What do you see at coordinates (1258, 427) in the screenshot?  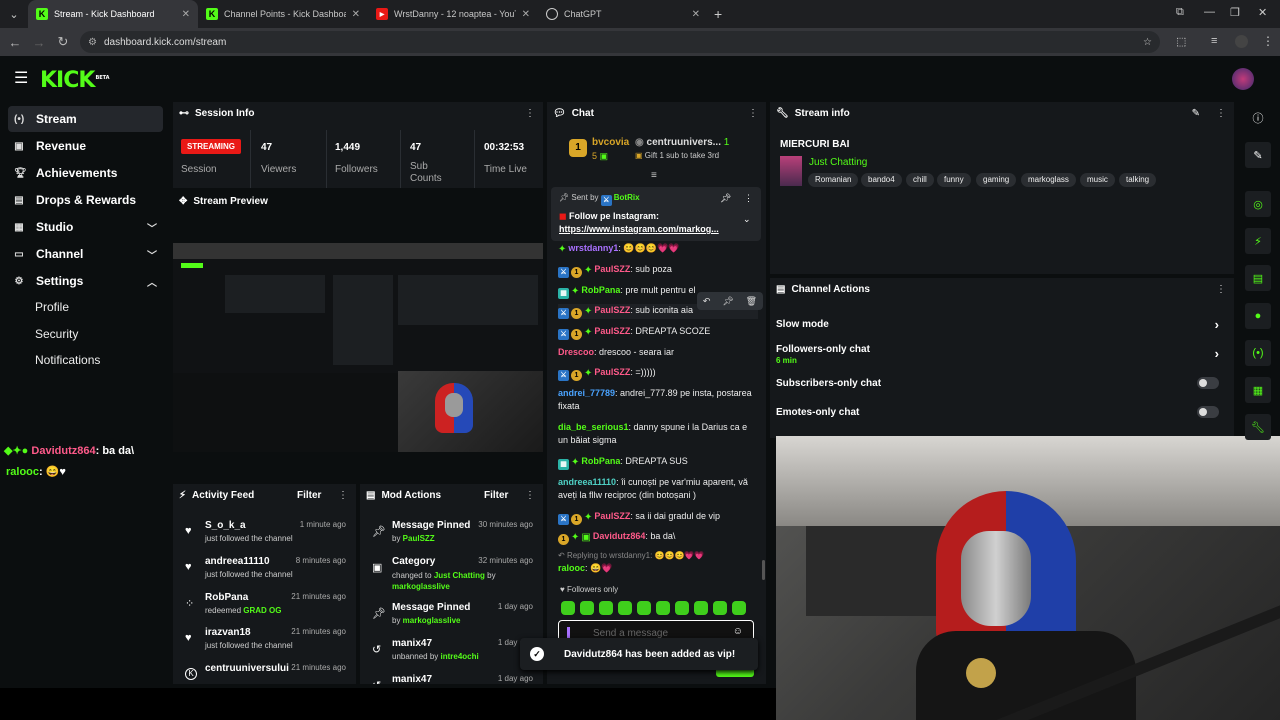 I see `wrench-button: 🔧︎` at bounding box center [1258, 427].